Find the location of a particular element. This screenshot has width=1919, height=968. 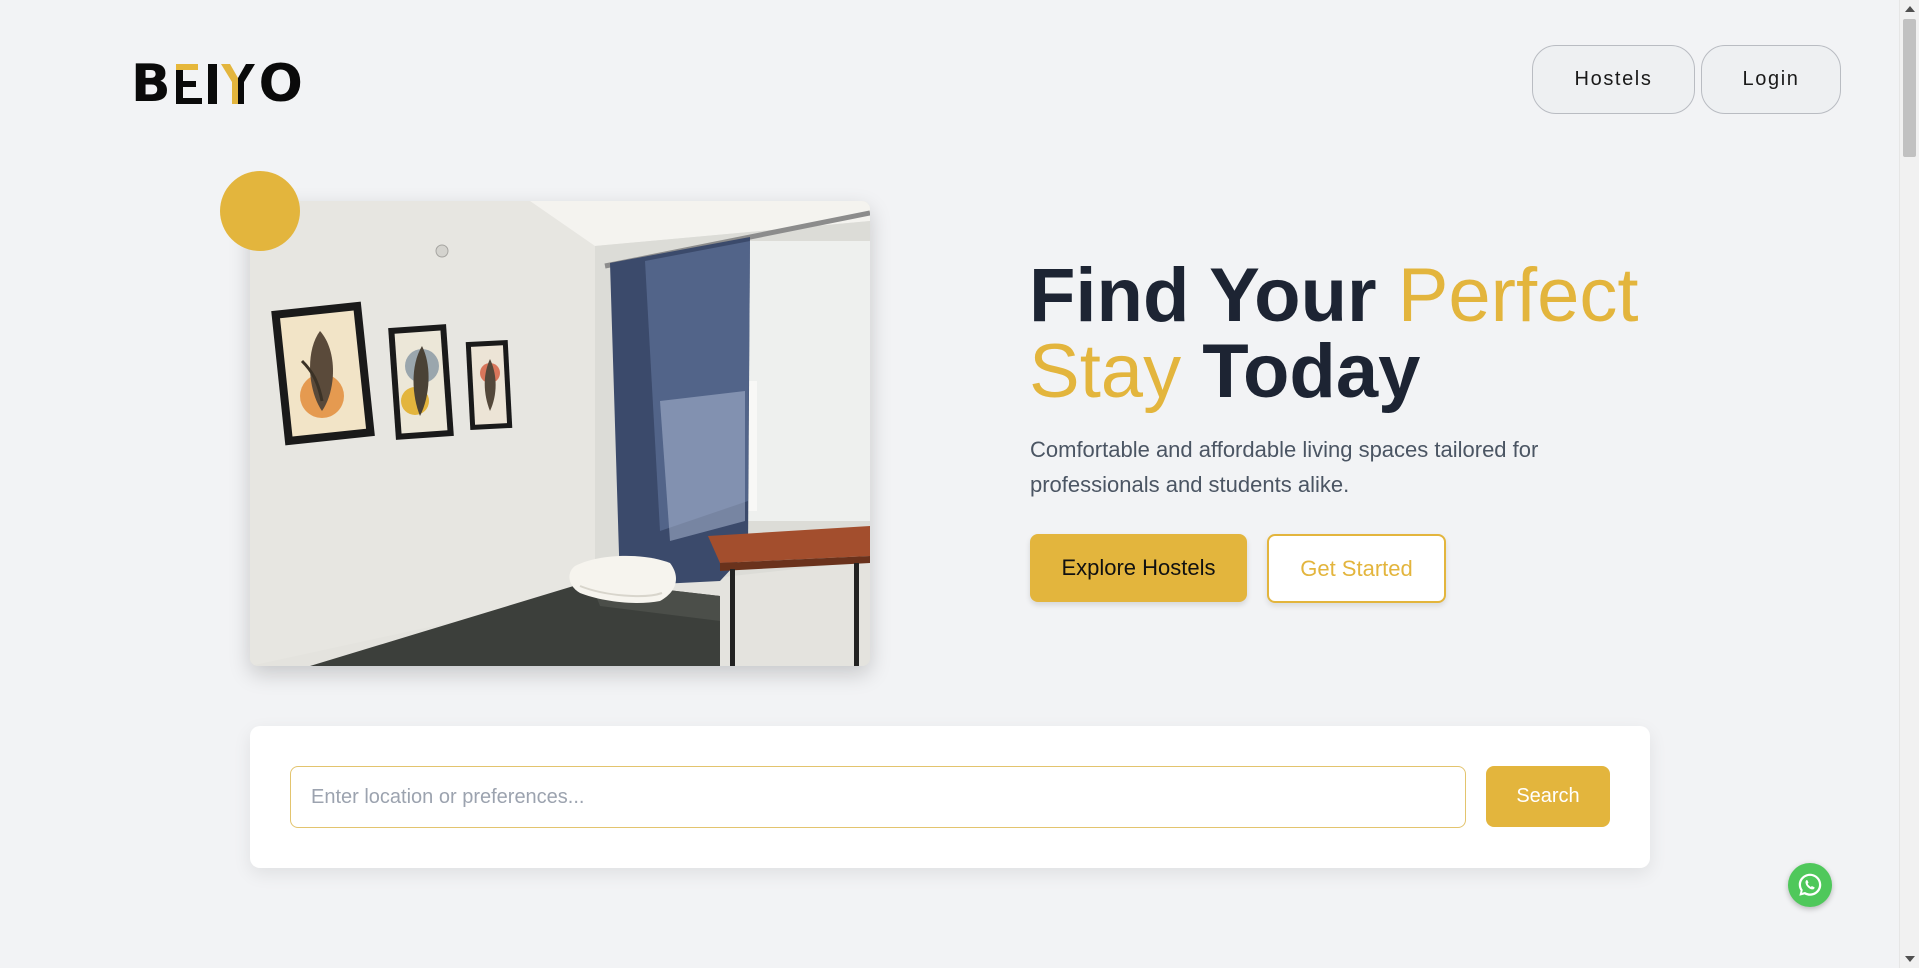

scroll-up-arrow-icon is located at coordinates (1910, 9).